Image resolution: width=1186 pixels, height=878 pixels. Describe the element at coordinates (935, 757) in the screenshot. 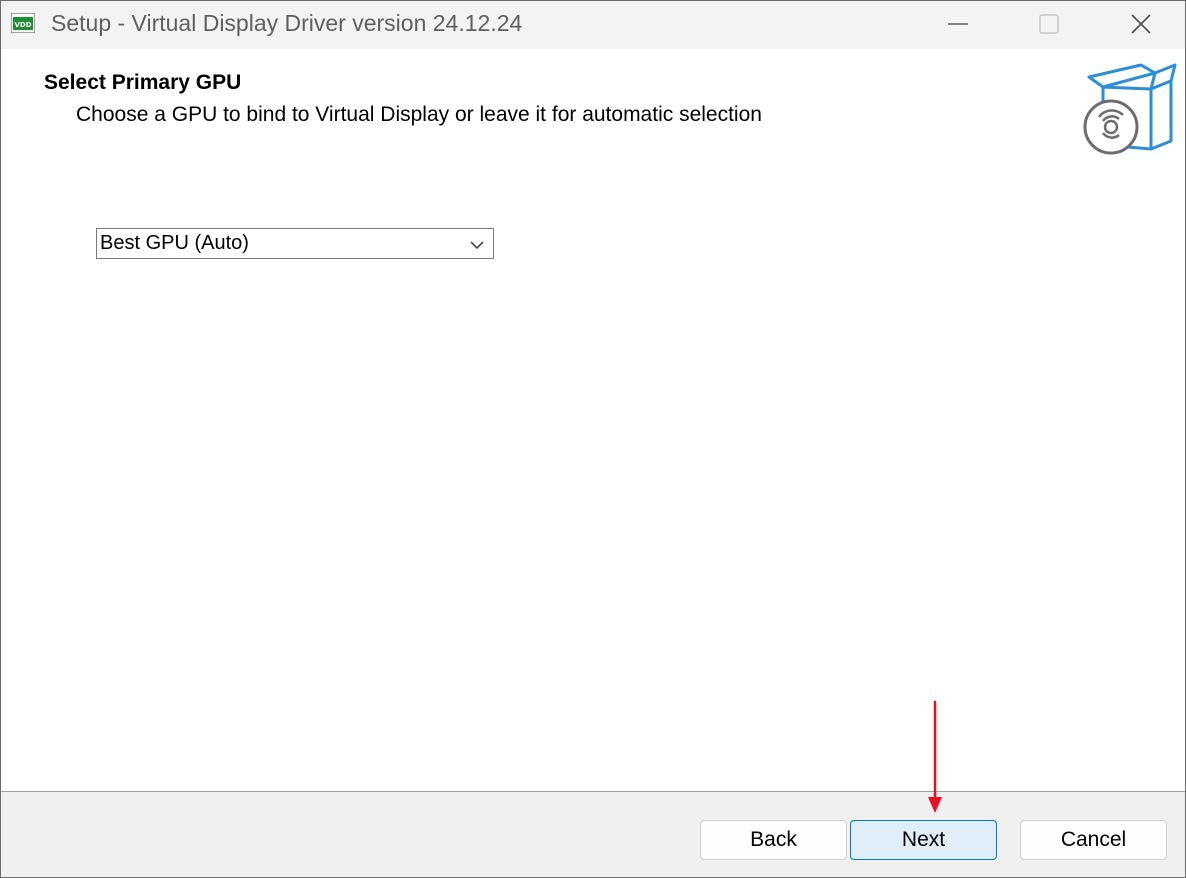

I see `red-arrow-down-icon` at that location.